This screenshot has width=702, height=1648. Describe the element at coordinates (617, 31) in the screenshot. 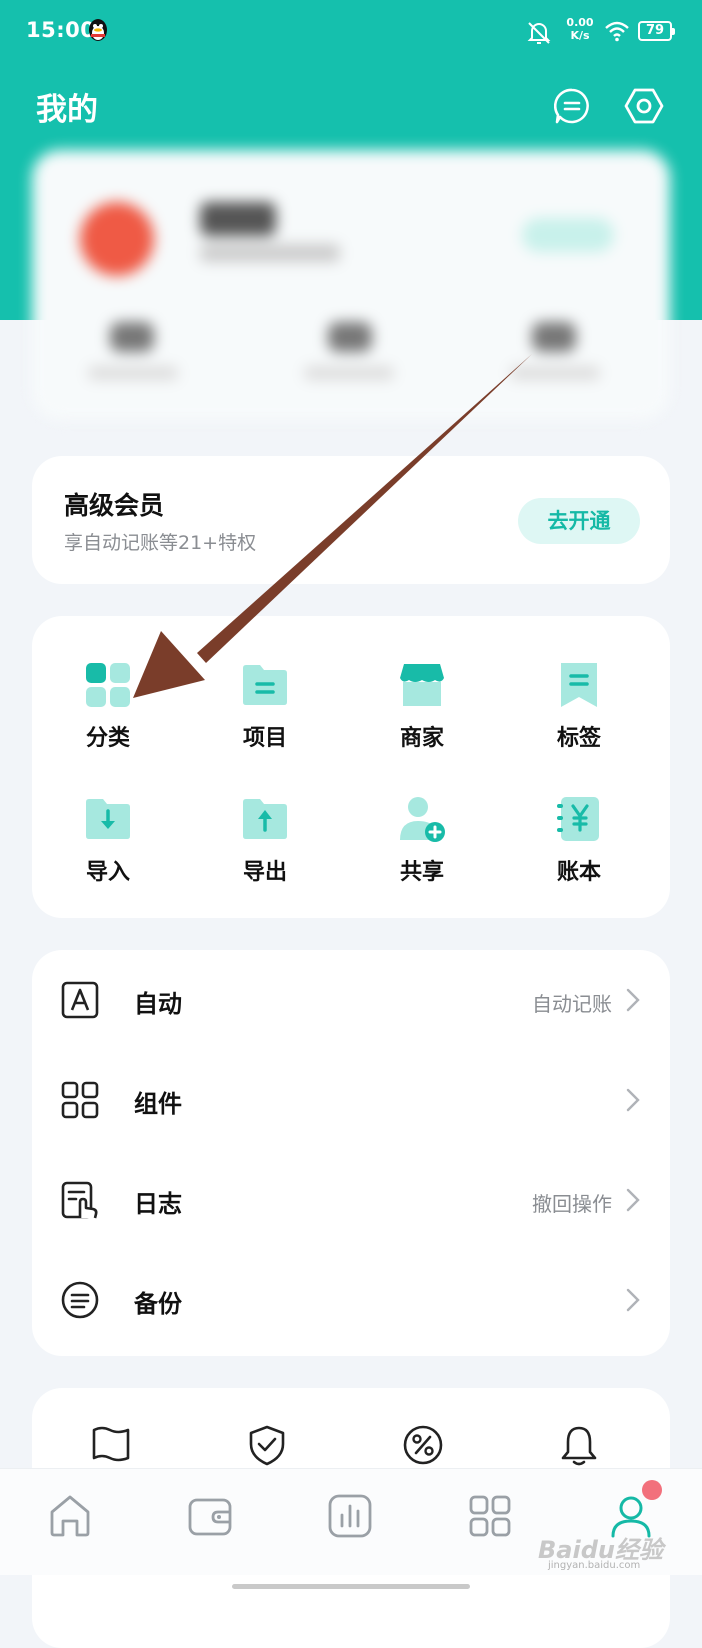

I see `wifi-icon` at that location.